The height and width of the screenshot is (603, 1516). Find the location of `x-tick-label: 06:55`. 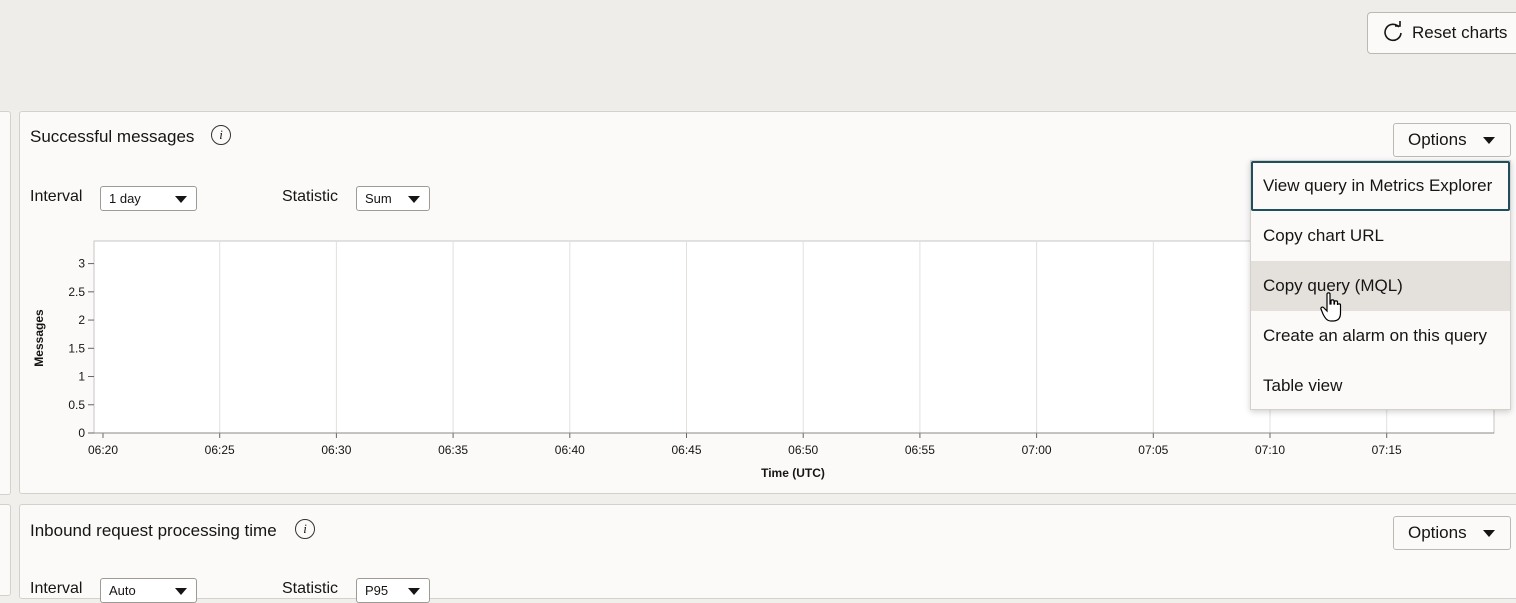

x-tick-label: 06:55 is located at coordinates (920, 450).